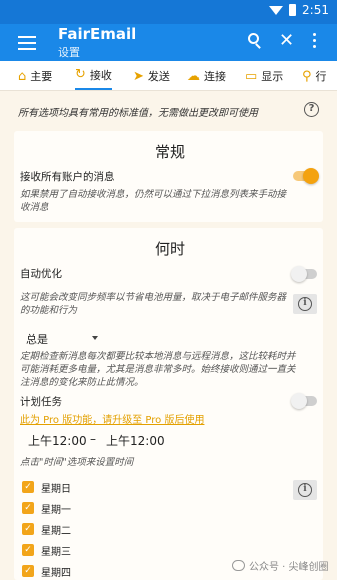  I want to click on day-checkbox-thursday: ✓ 星期四, so click(46, 571).